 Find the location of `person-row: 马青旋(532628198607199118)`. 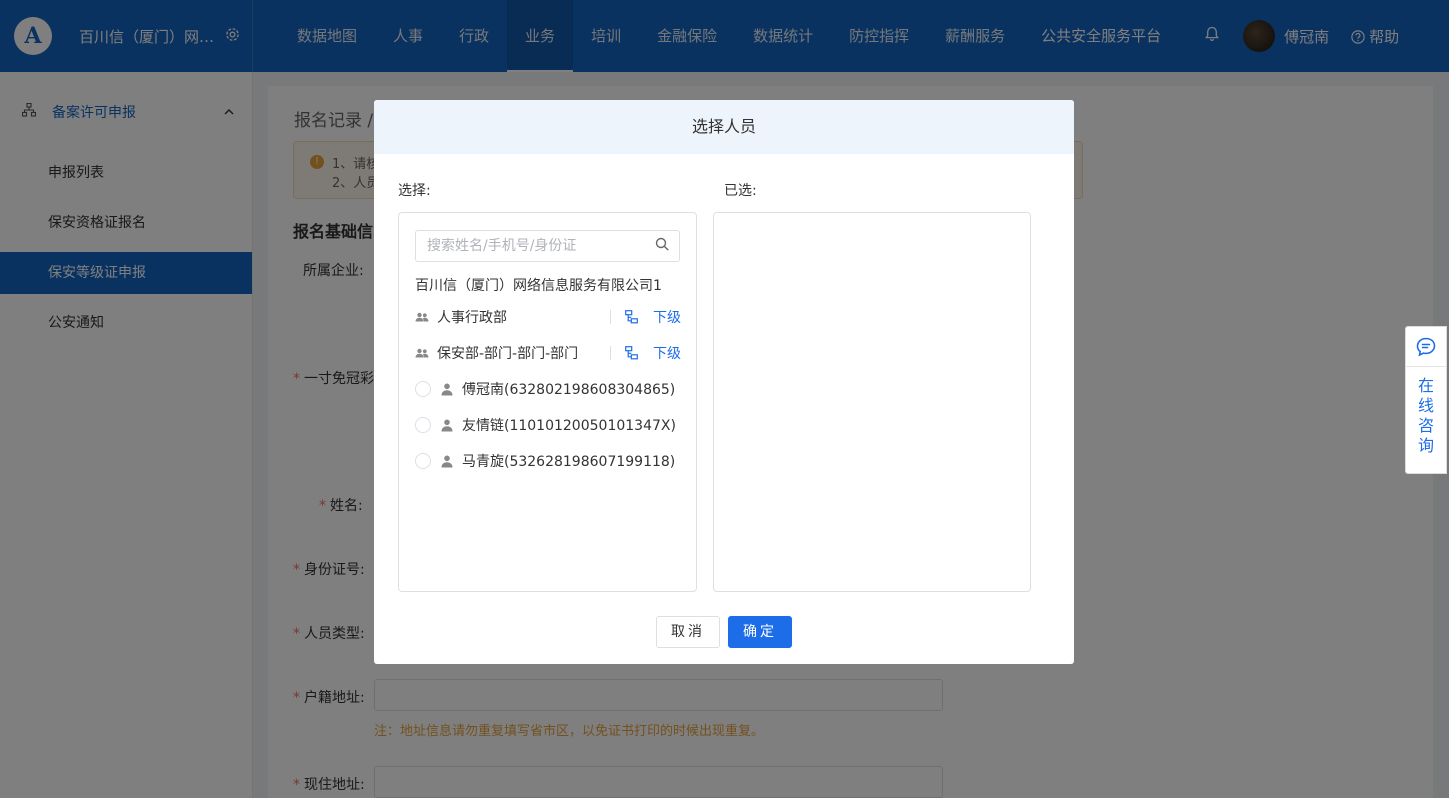

person-row: 马青旋(532628198607199118) is located at coordinates (545, 461).